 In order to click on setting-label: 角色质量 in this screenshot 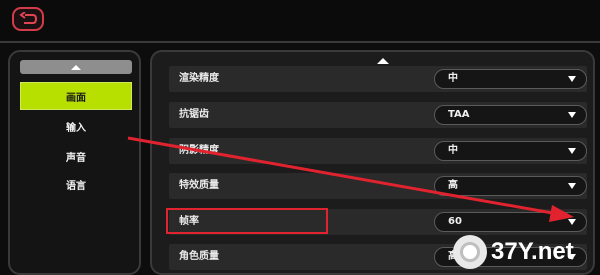, I will do `click(199, 256)`.